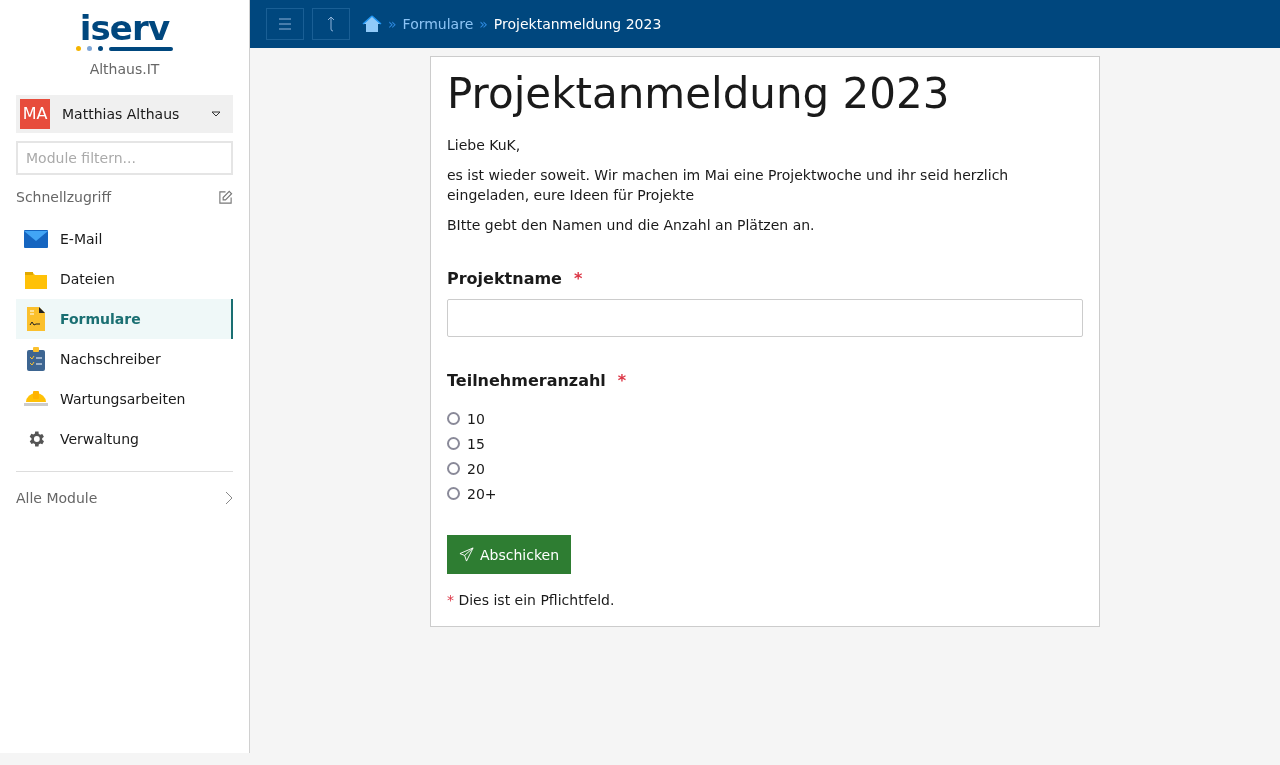 The image size is (1280, 765). Describe the element at coordinates (64, 197) in the screenshot. I see `section-heading: Schnellzugriff` at that location.